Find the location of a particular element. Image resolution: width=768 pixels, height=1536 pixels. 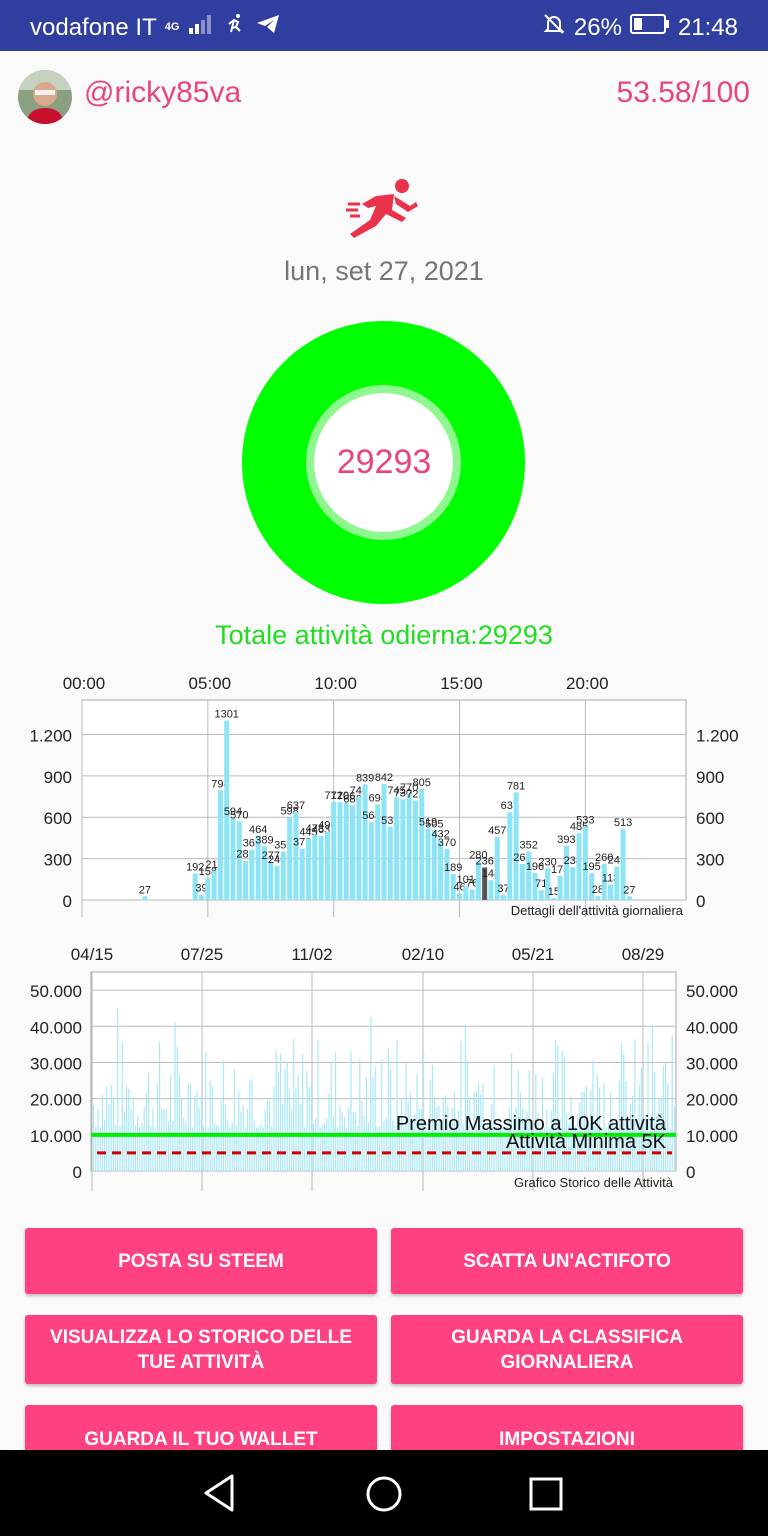

recent-apps-icon is located at coordinates (546, 1496).